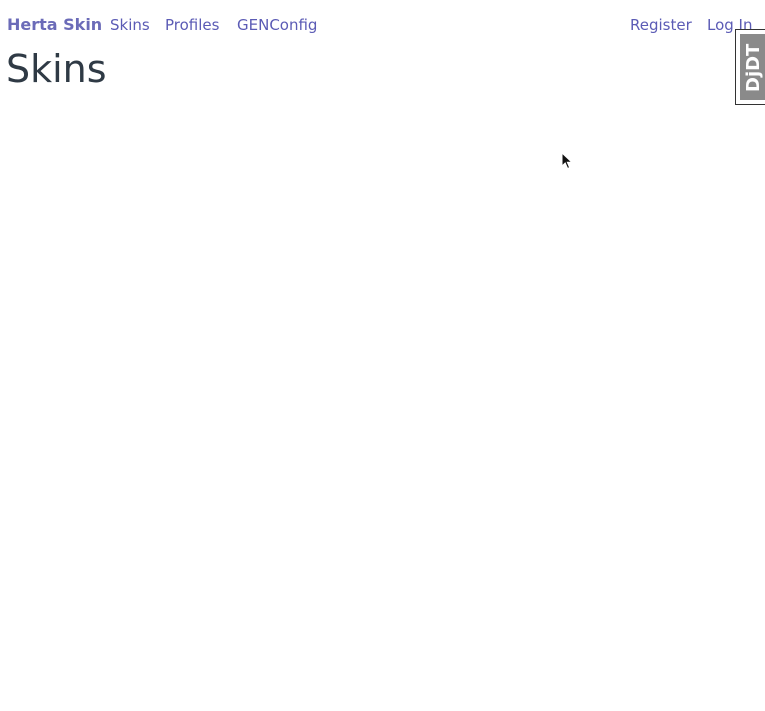 The image size is (765, 711). Describe the element at coordinates (277, 25) in the screenshot. I see `nav-link-genconfig: GENConfig` at that location.